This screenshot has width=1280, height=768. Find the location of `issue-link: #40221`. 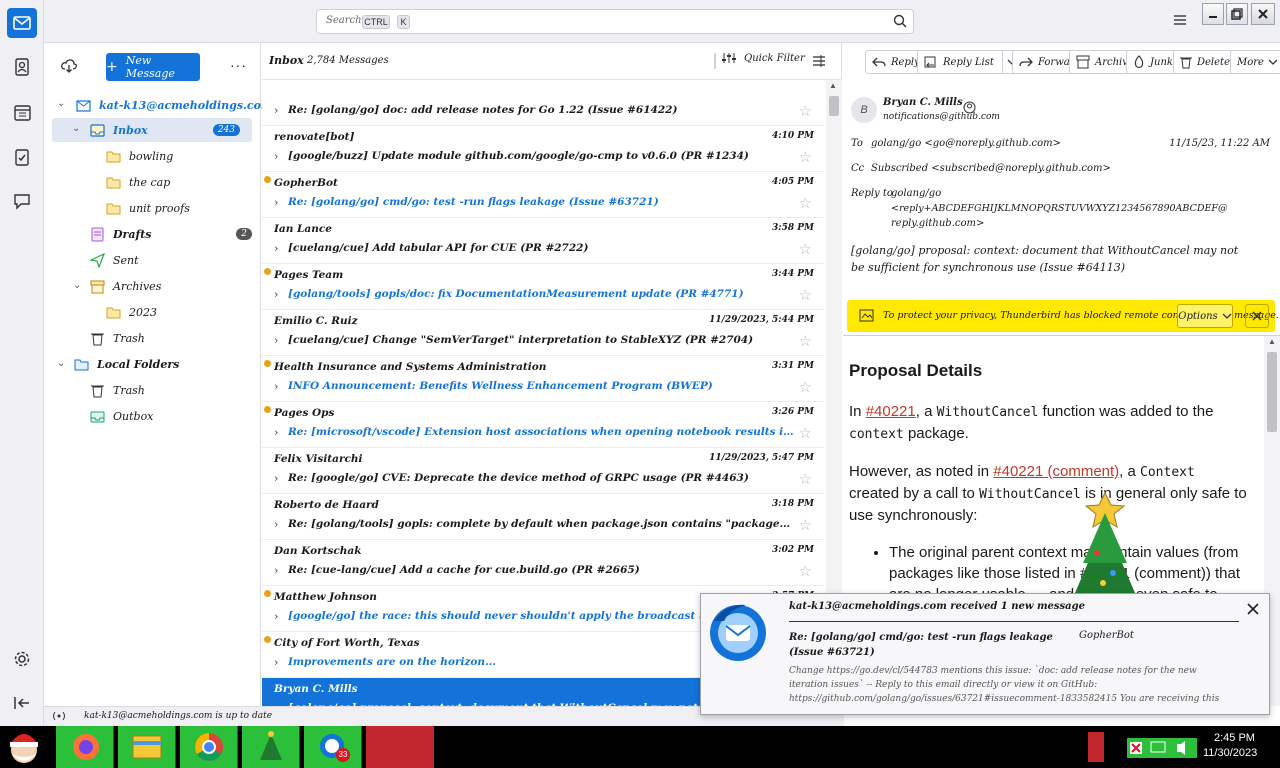

issue-link: #40221 is located at coordinates (891, 411).